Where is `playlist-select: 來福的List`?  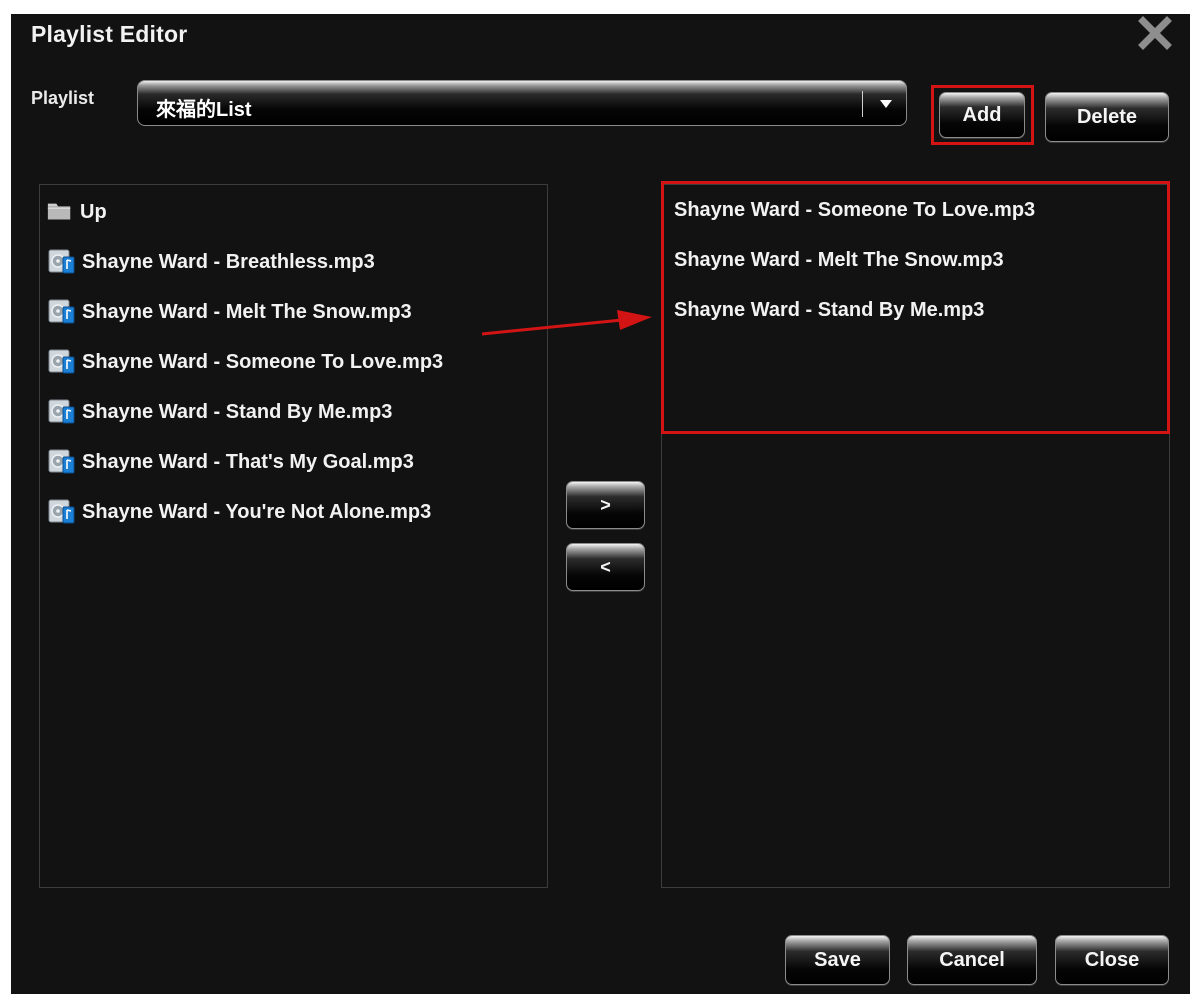
playlist-select: 來福的List is located at coordinates (522, 103).